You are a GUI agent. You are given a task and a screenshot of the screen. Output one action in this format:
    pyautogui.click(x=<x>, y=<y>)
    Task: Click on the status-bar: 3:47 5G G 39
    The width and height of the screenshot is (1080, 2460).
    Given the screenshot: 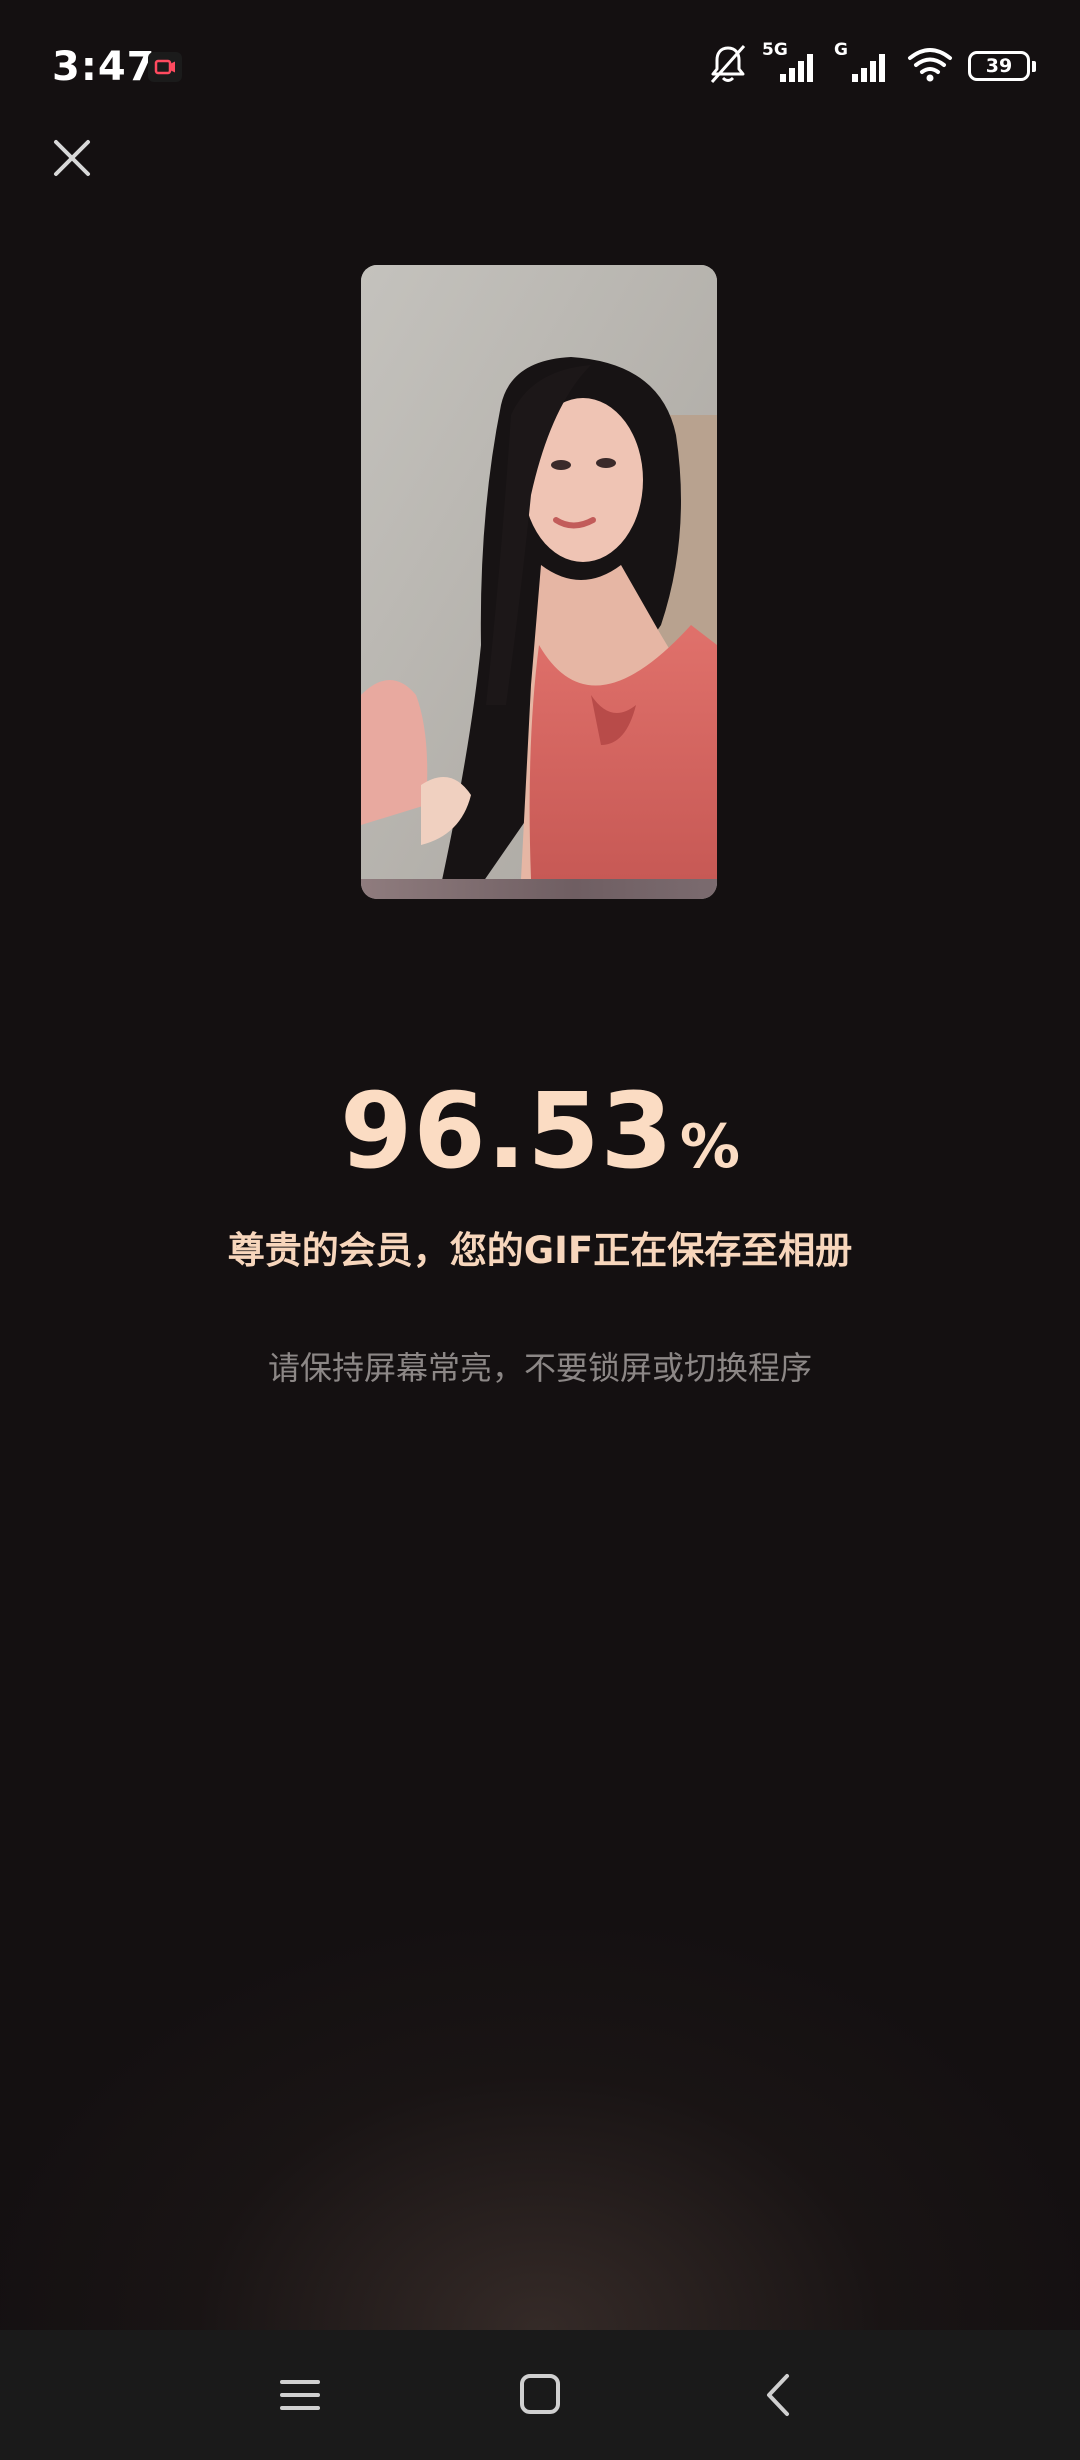 What is the action you would take?
    pyautogui.click(x=540, y=67)
    